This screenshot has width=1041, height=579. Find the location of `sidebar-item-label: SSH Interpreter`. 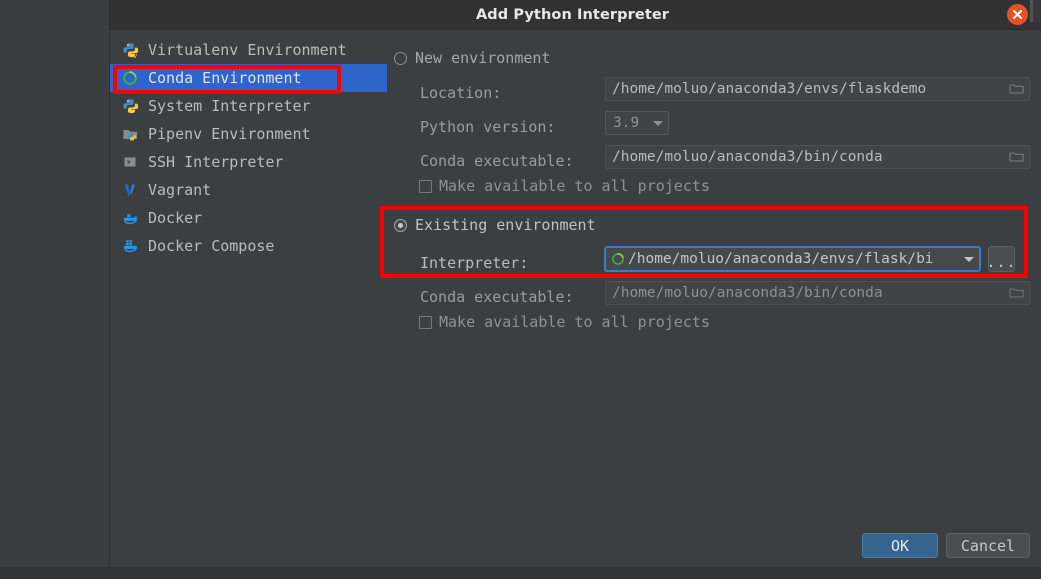

sidebar-item-label: SSH Interpreter is located at coordinates (216, 162).